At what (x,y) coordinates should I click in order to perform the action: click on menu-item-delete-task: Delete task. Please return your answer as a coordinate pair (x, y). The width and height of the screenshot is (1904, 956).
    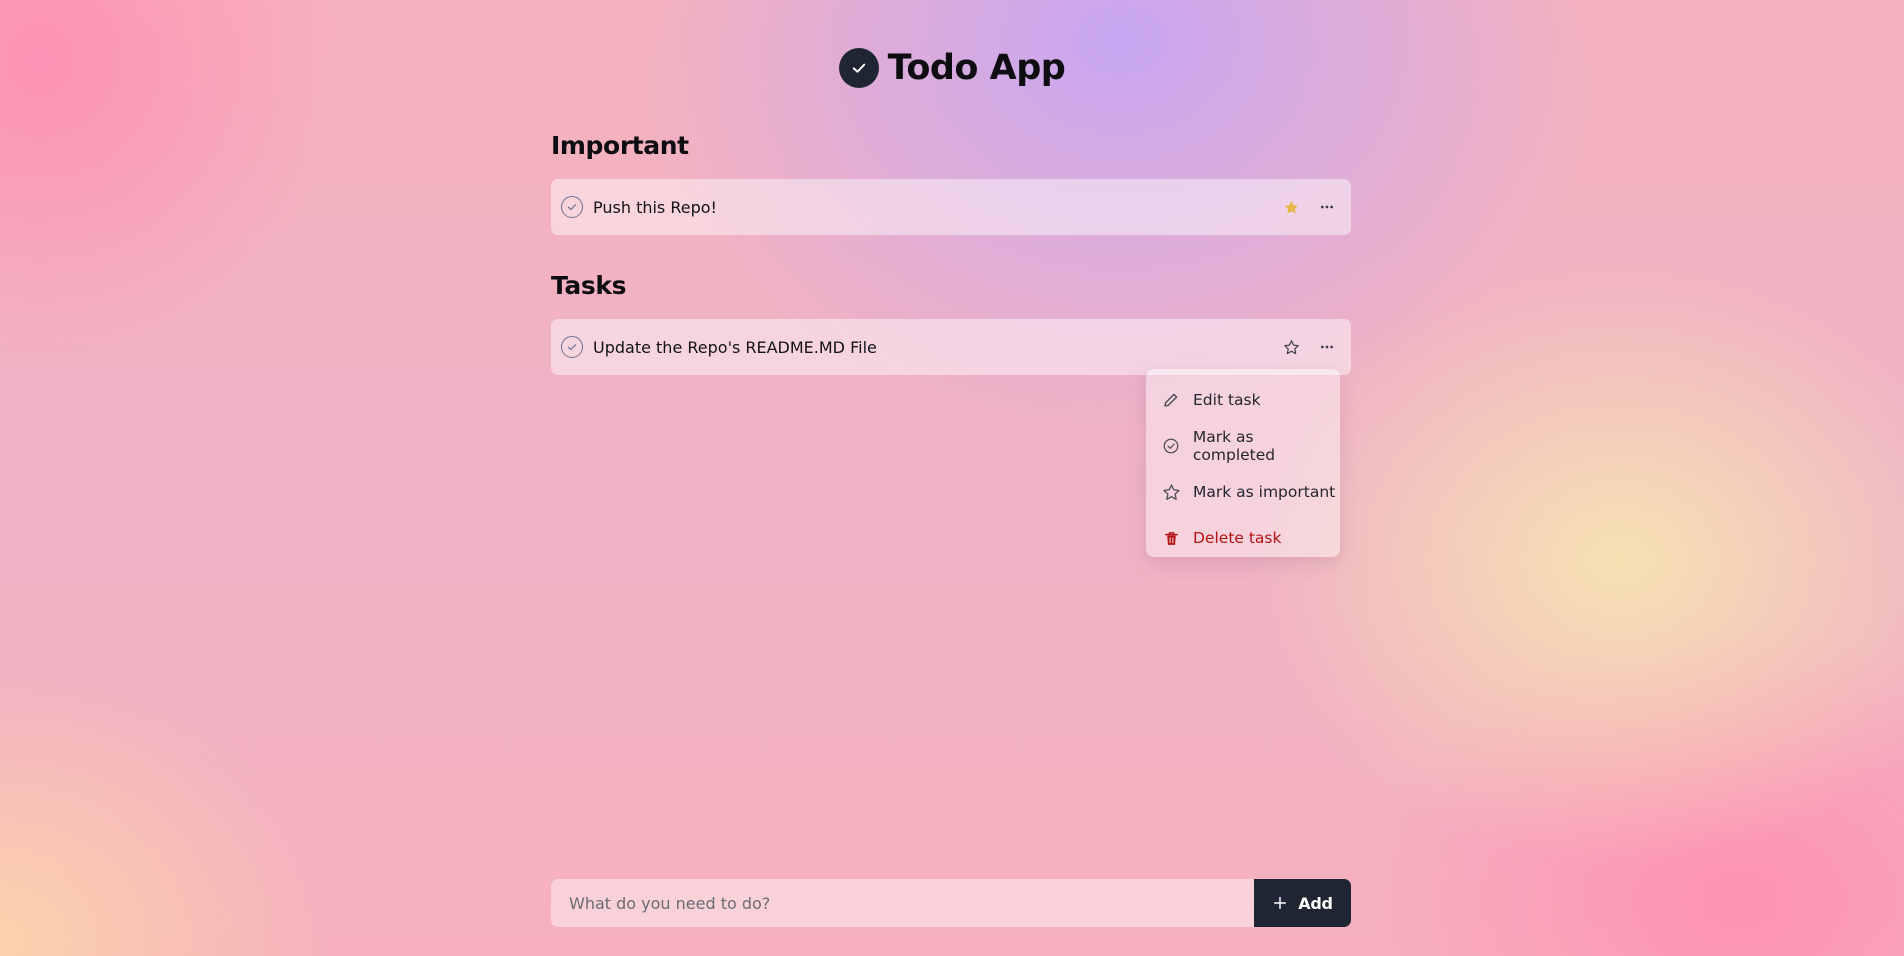
    Looking at the image, I should click on (1243, 538).